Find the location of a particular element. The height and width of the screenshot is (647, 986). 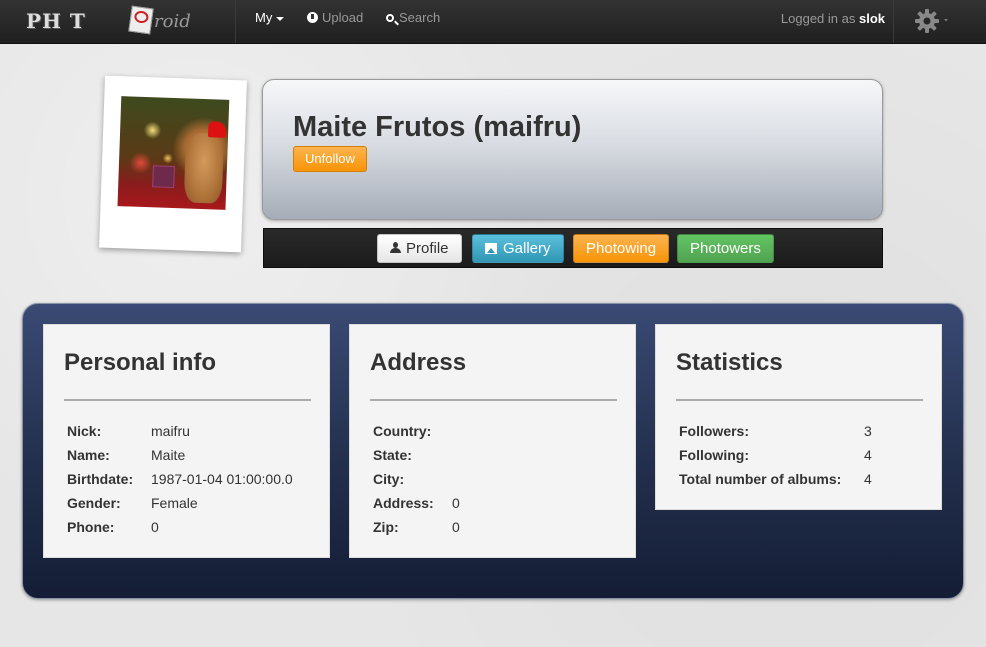

address-title: Address is located at coordinates (418, 362).